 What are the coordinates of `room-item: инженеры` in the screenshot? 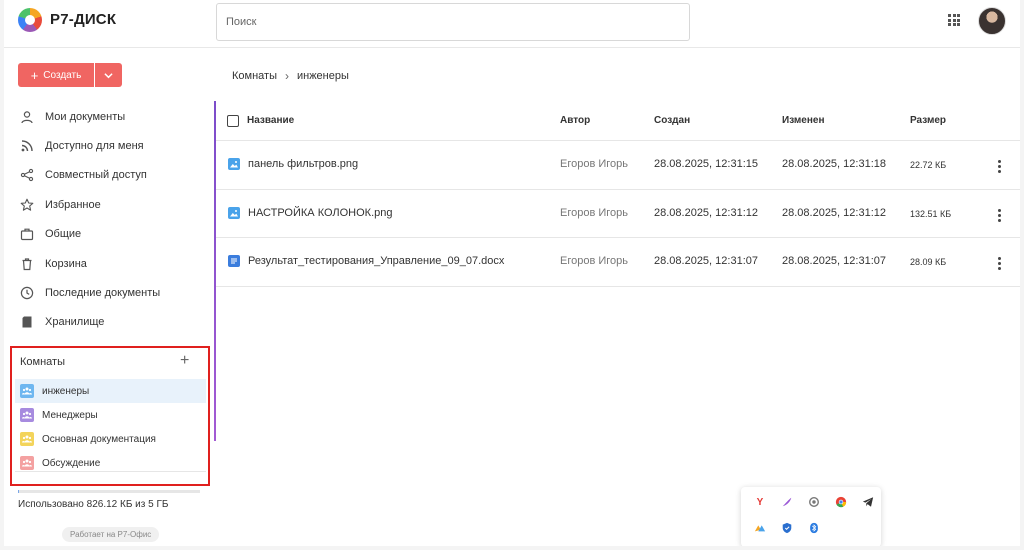 It's located at (110, 391).